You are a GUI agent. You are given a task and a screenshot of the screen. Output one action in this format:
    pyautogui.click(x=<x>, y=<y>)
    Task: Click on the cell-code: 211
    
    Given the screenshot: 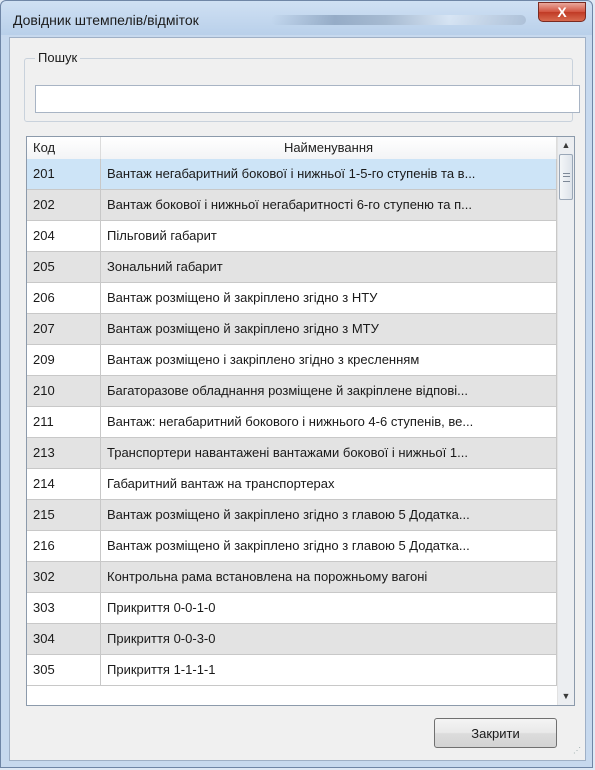 What is the action you would take?
    pyautogui.click(x=64, y=422)
    